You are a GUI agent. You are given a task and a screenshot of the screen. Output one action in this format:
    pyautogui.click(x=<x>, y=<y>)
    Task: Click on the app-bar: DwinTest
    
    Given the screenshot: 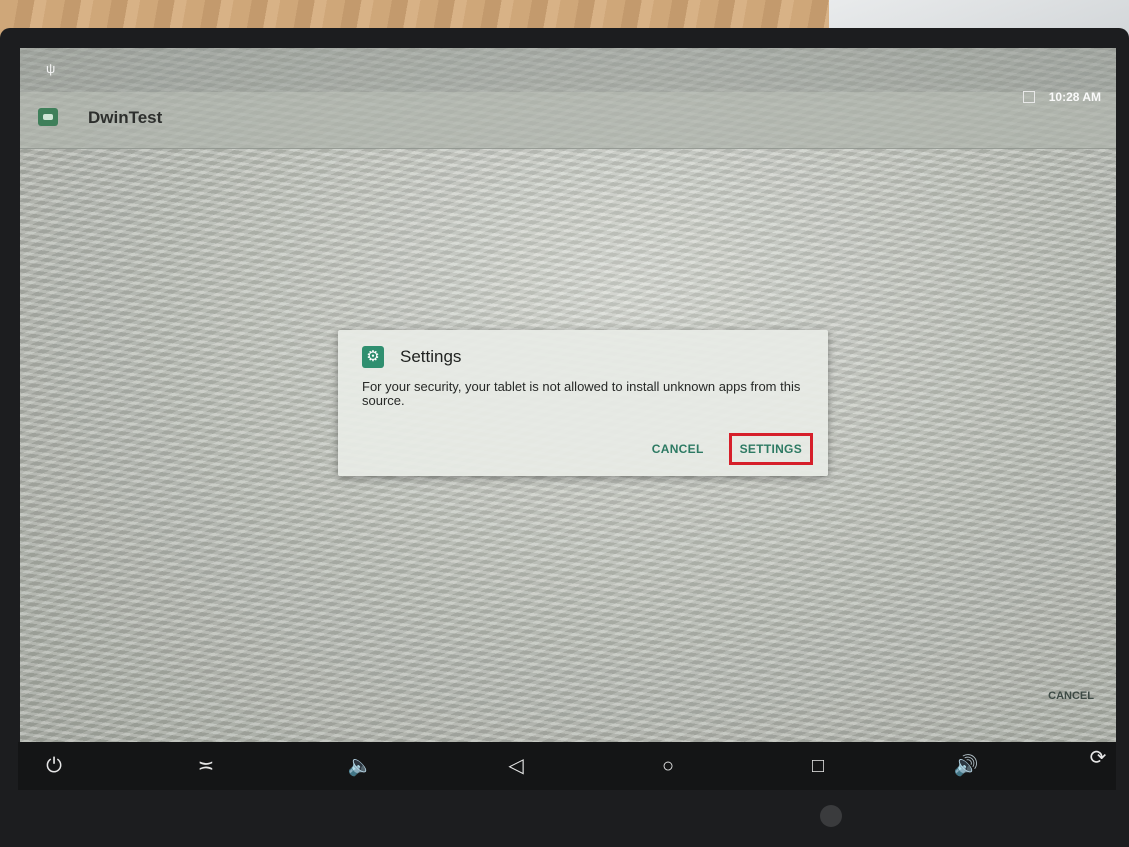 What is the action you would take?
    pyautogui.click(x=568, y=120)
    